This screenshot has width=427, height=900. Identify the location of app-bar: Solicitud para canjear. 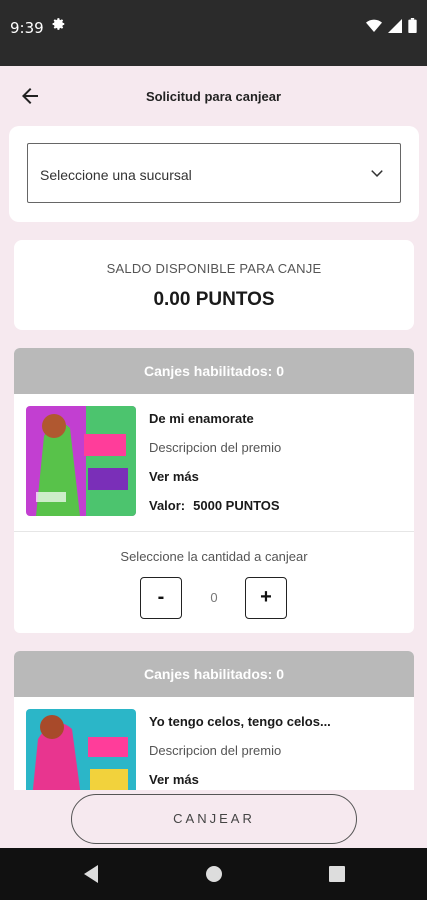
(213, 96).